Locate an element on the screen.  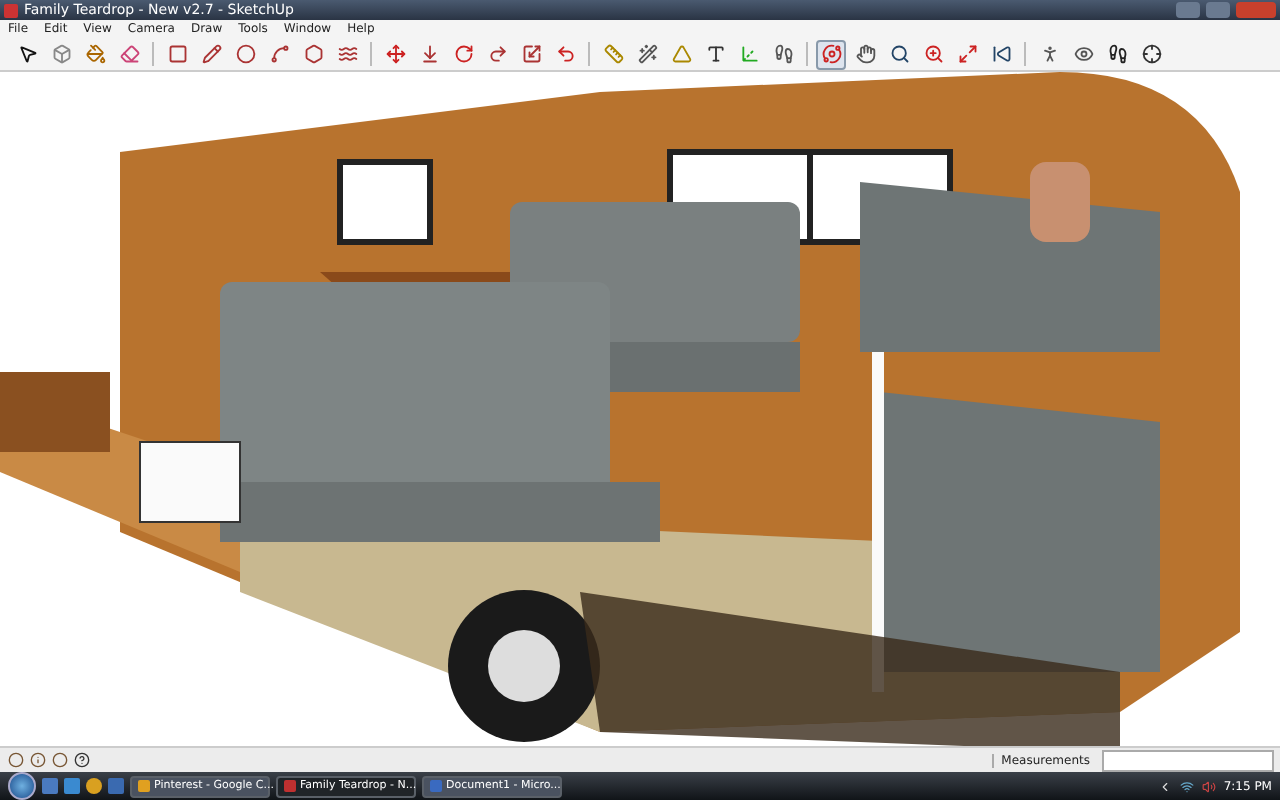
start-button is located at coordinates (22, 786).